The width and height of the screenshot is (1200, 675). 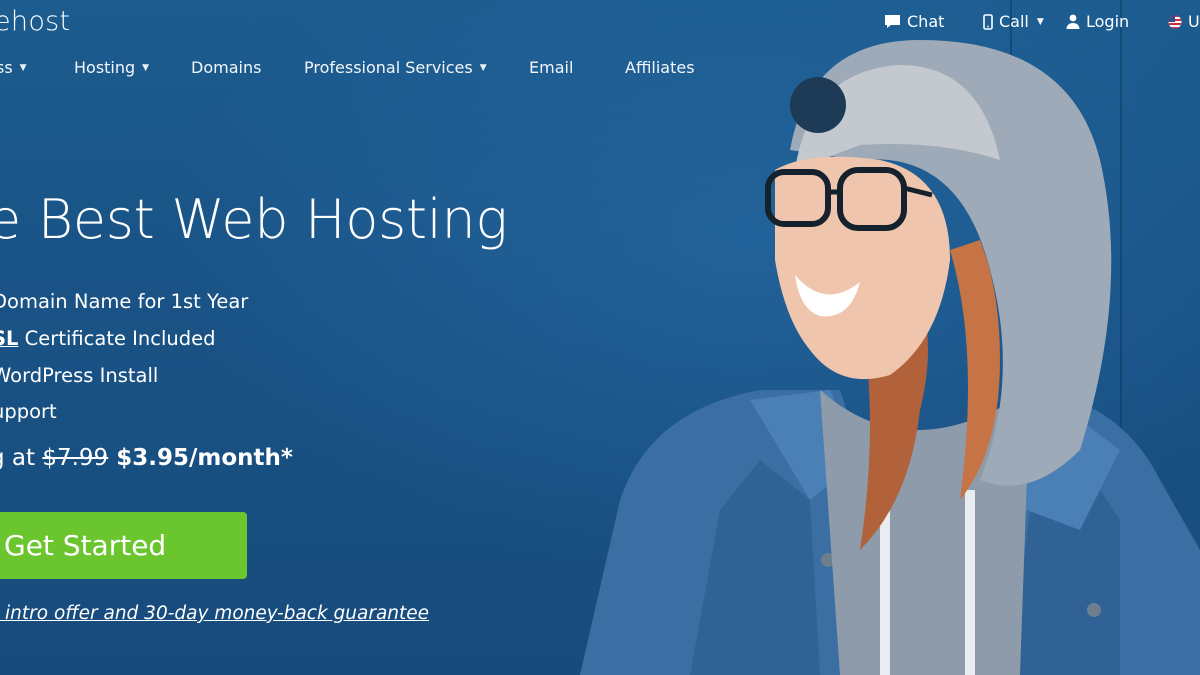 I want to click on price-prefix: g at, so click(x=18, y=458).